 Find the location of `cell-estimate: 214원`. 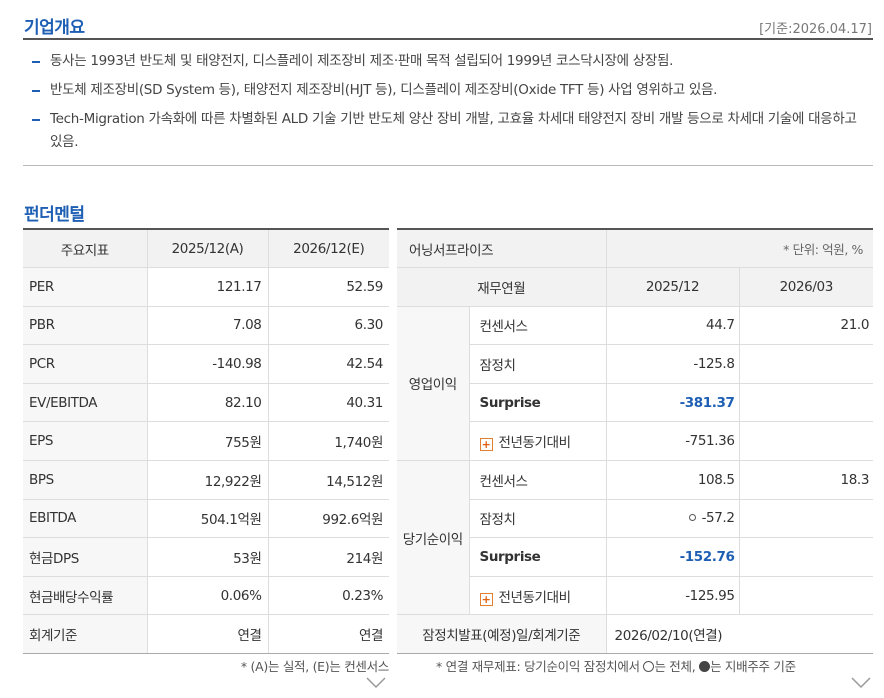

cell-estimate: 214원 is located at coordinates (328, 557).